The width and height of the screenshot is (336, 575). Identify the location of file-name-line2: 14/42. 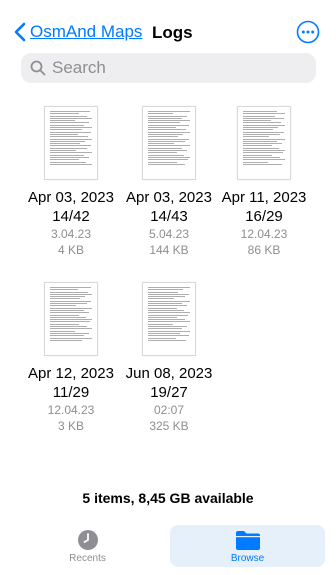
(71, 216).